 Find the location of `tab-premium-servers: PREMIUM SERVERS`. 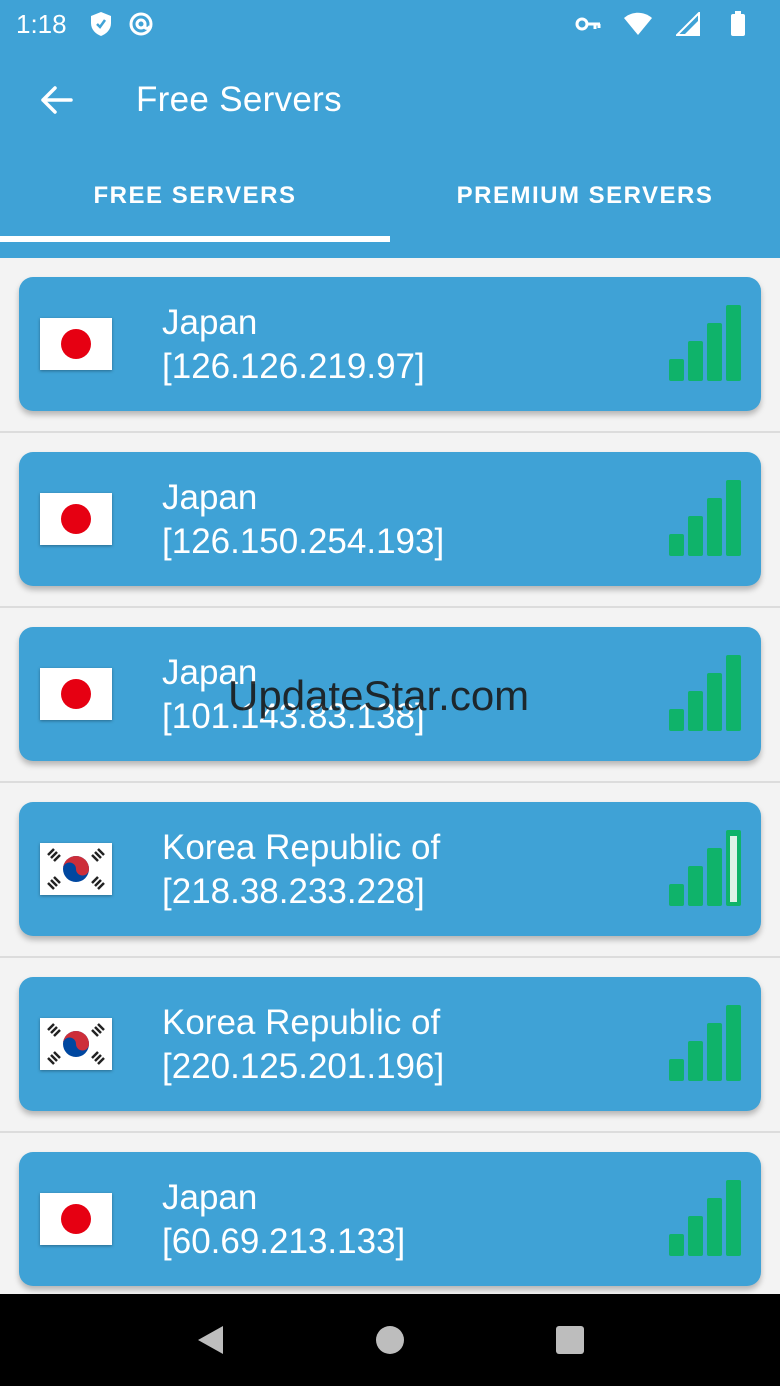

tab-premium-servers: PREMIUM SERVERS is located at coordinates (585, 205).